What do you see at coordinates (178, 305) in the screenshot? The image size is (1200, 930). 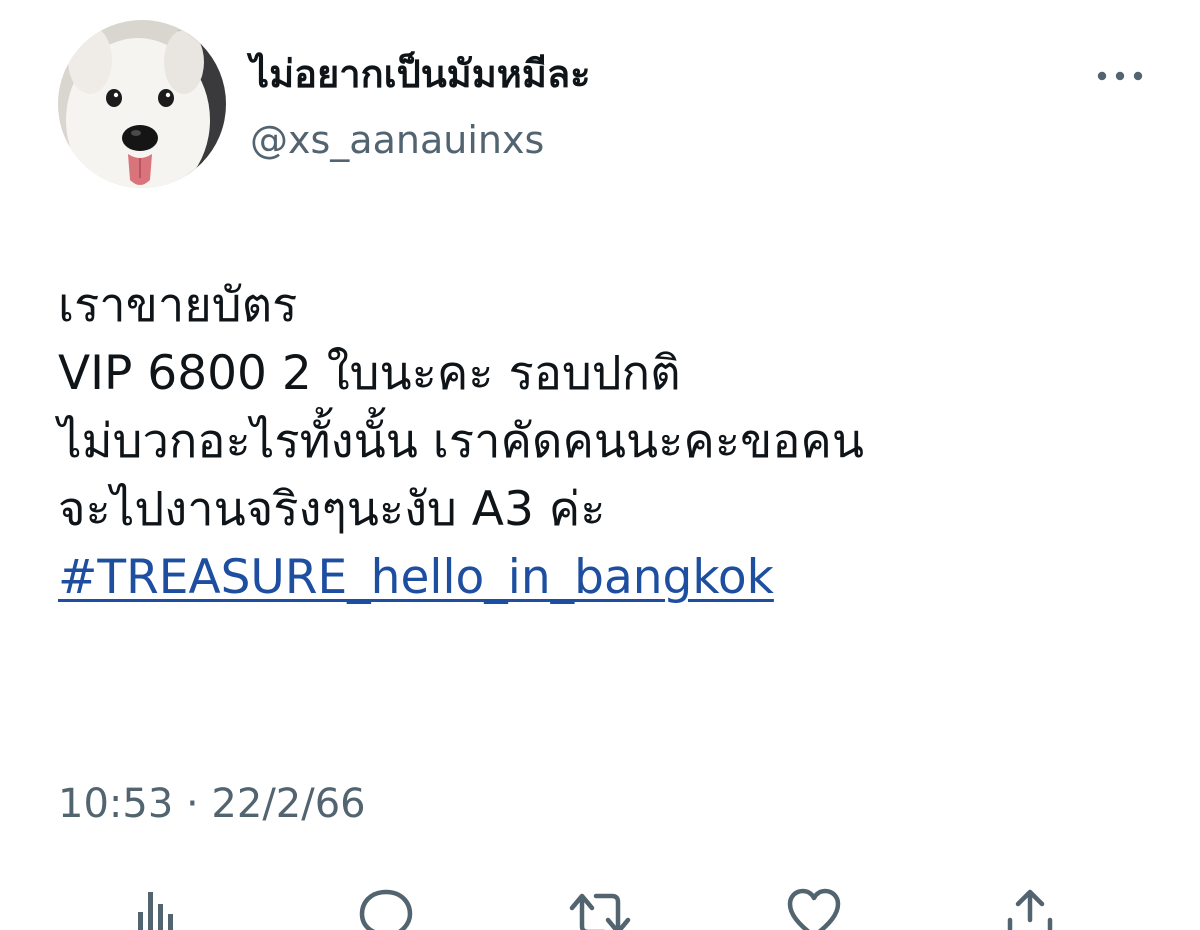 I see `tweet-line: เราขายบัตร` at bounding box center [178, 305].